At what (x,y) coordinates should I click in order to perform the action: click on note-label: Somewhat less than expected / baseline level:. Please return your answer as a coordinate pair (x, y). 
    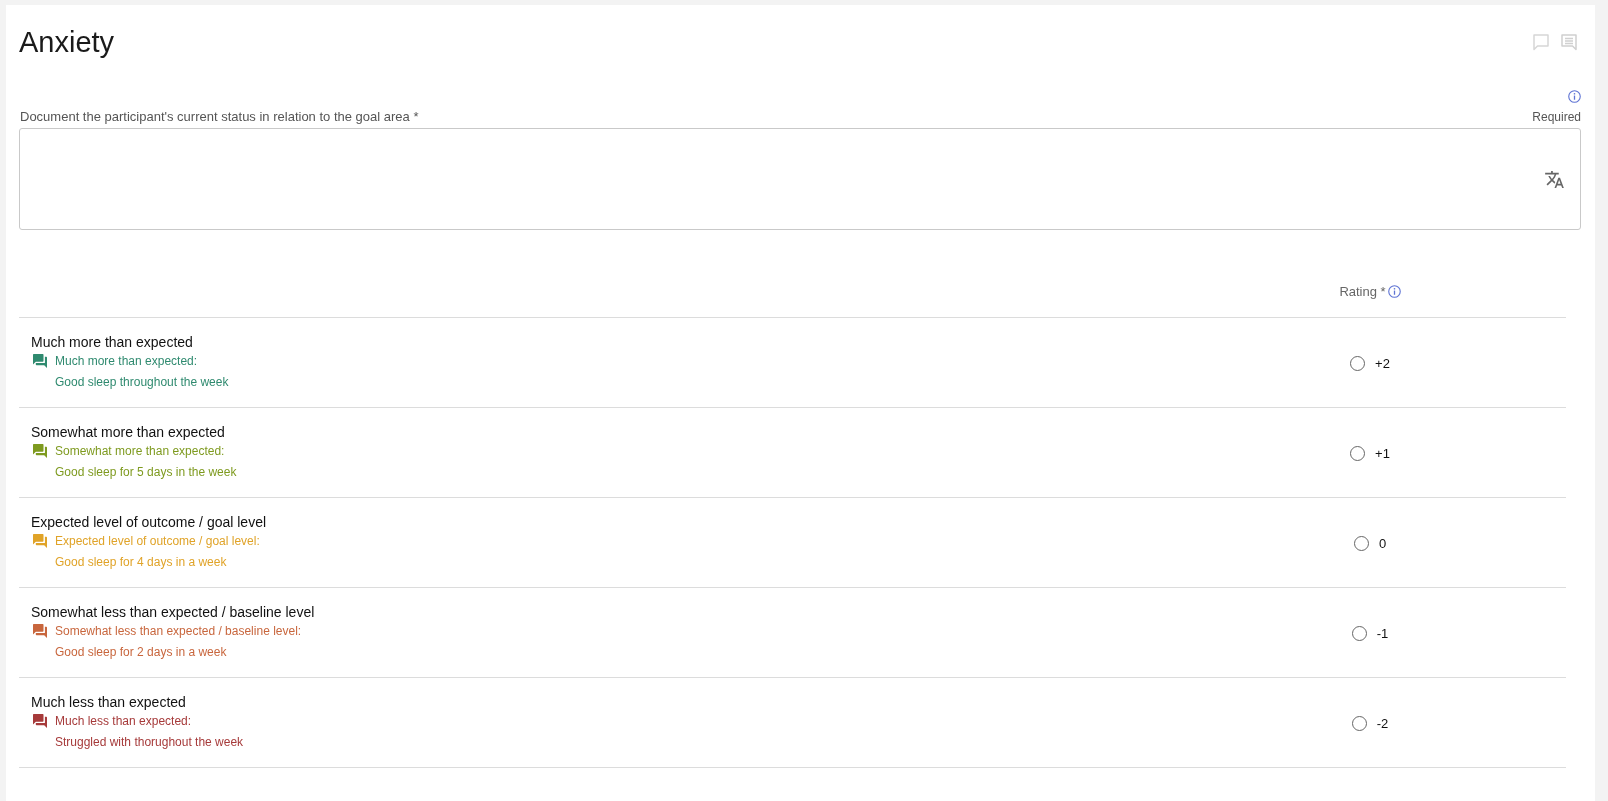
    Looking at the image, I should click on (178, 631).